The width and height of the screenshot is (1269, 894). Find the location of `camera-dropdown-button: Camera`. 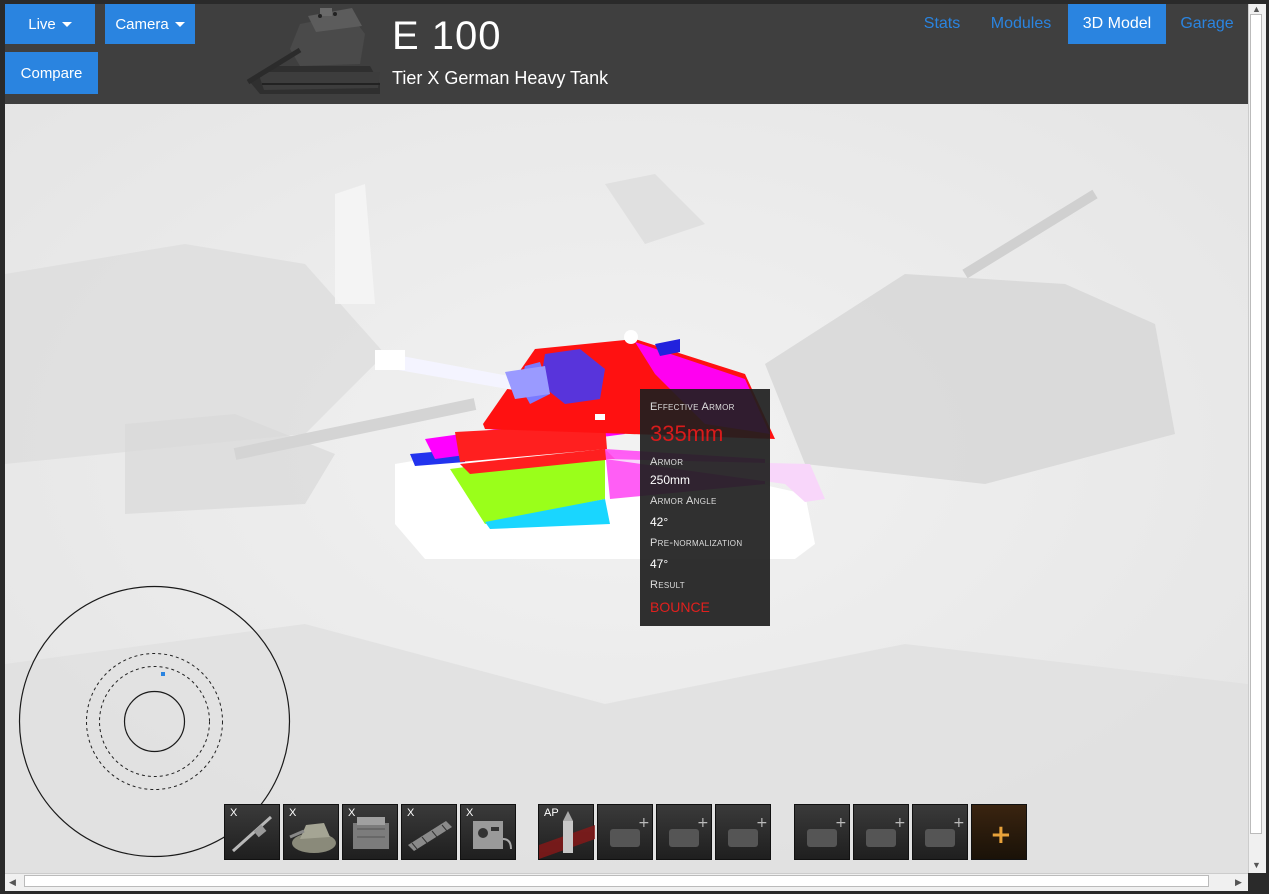

camera-dropdown-button: Camera is located at coordinates (150, 24).